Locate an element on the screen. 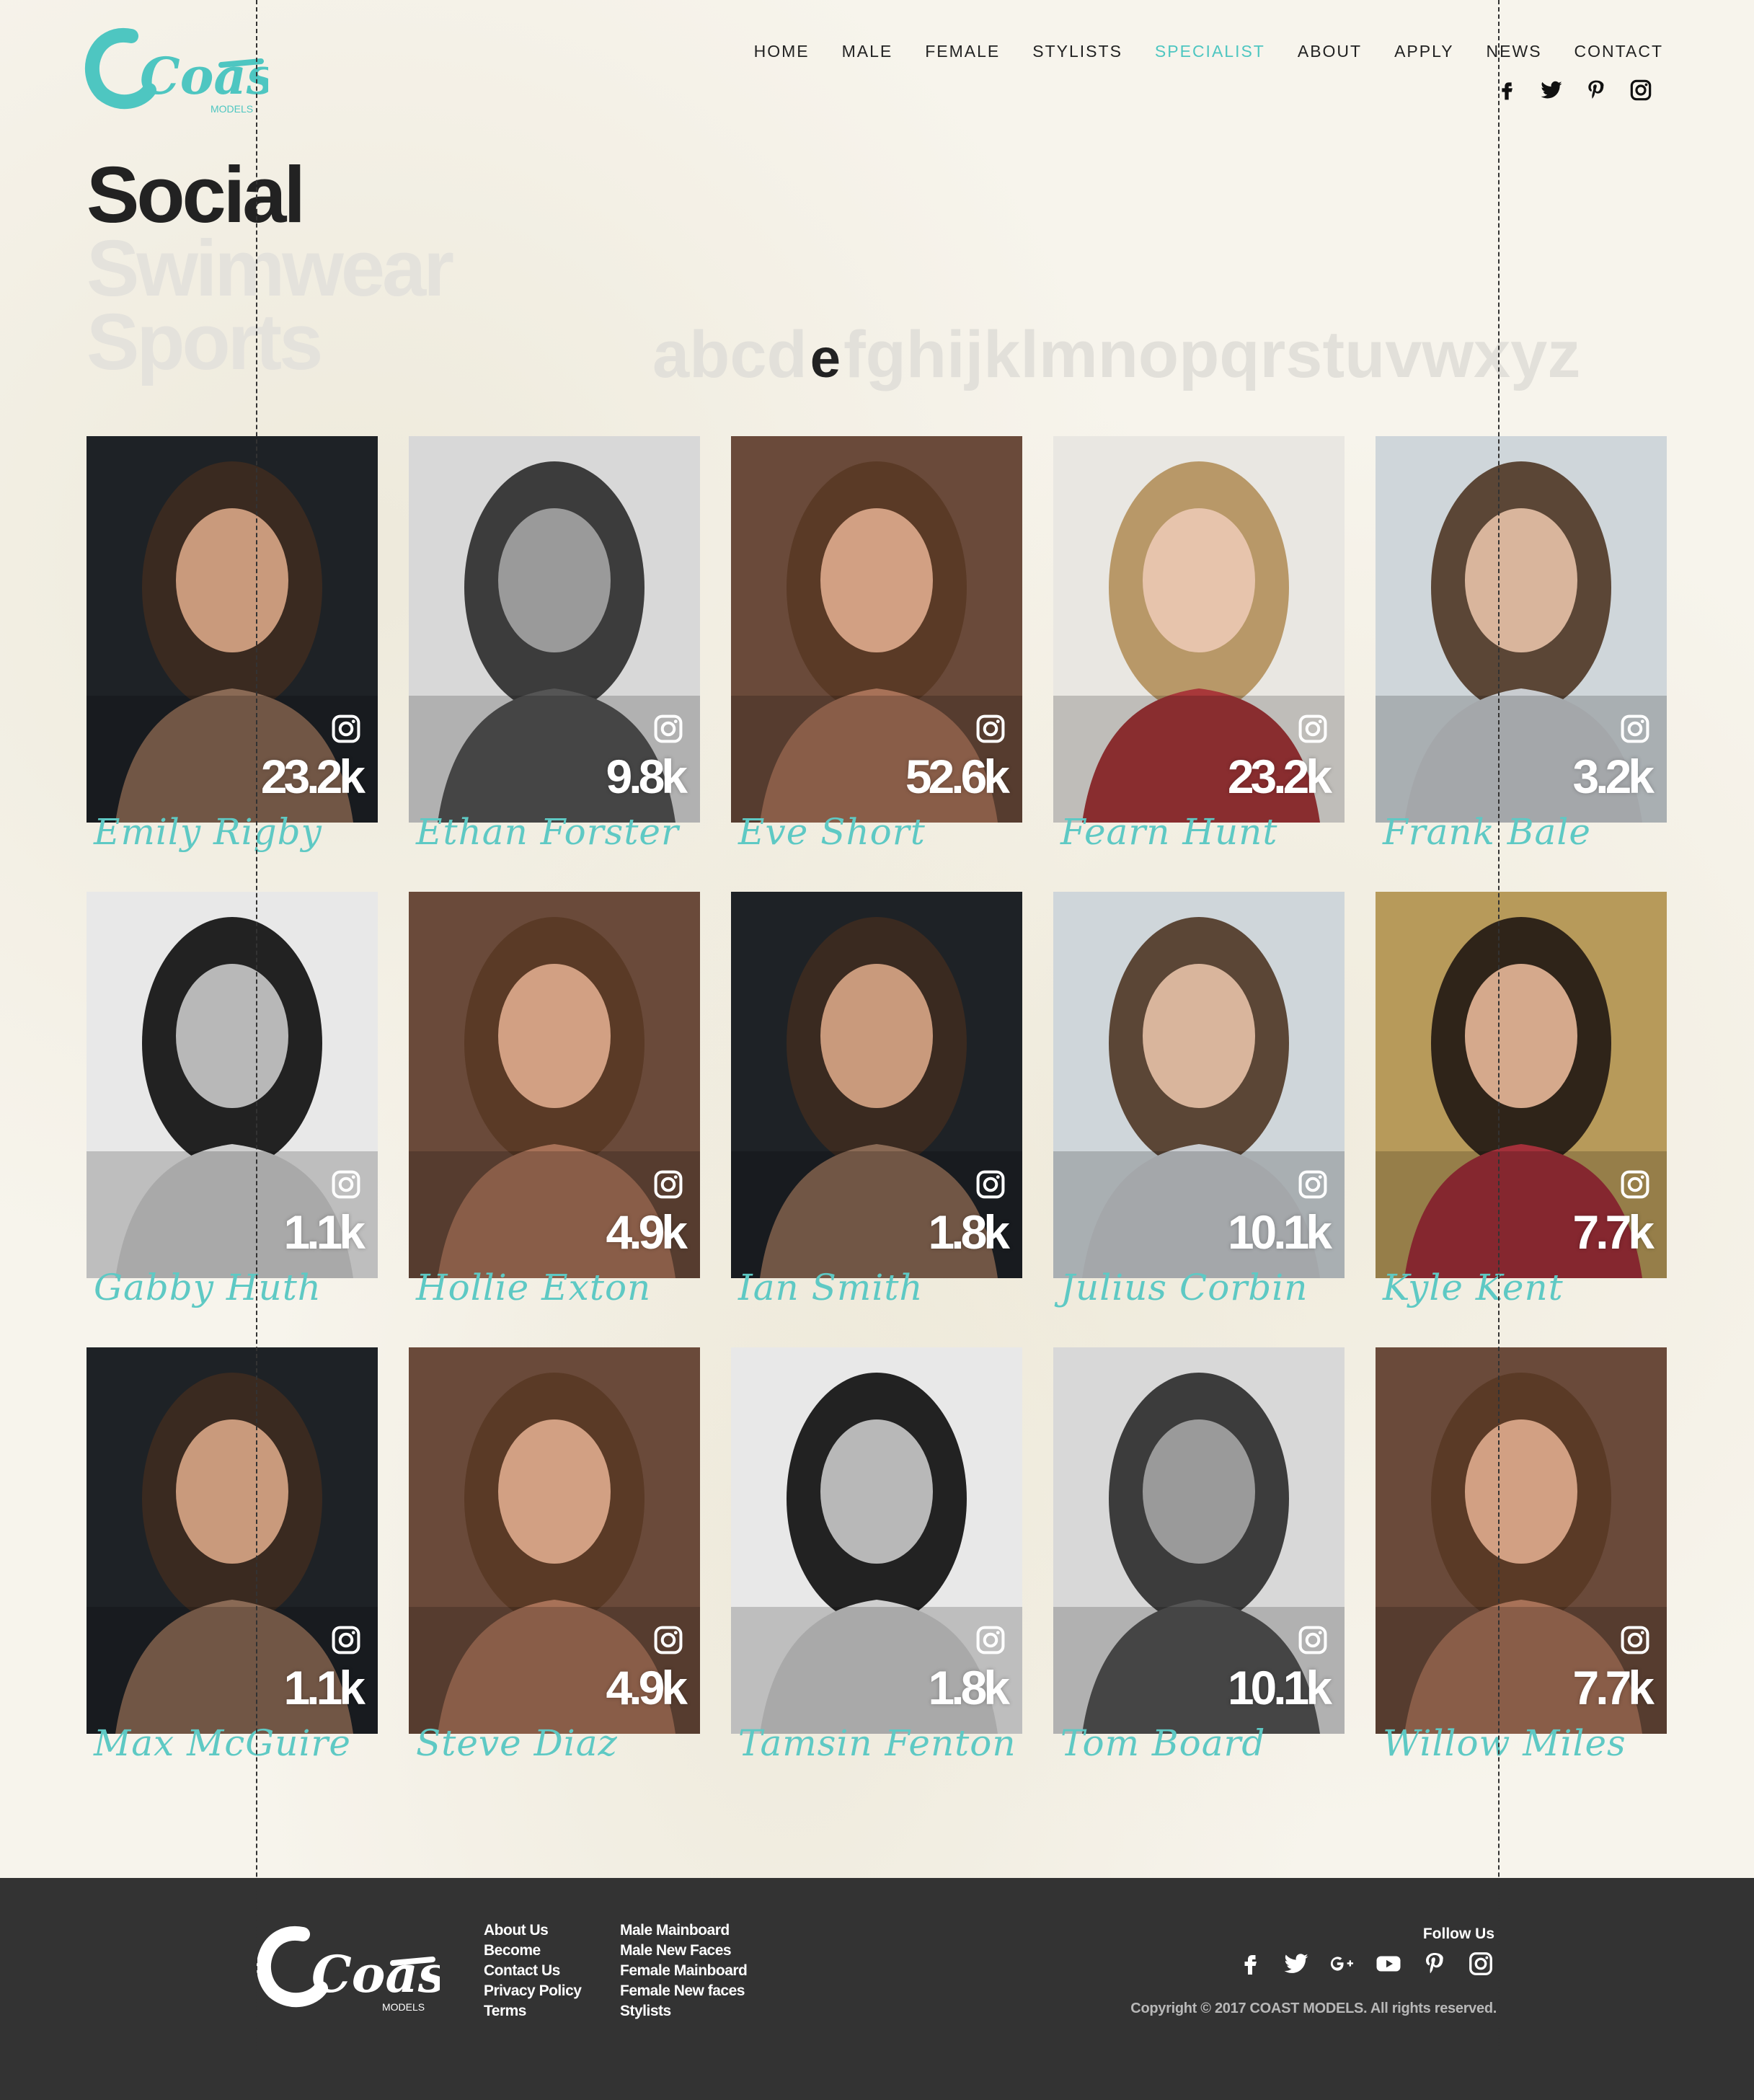 The height and width of the screenshot is (2100, 1754). model-card: 23.2k Fearn Hunt is located at coordinates (1199, 645).